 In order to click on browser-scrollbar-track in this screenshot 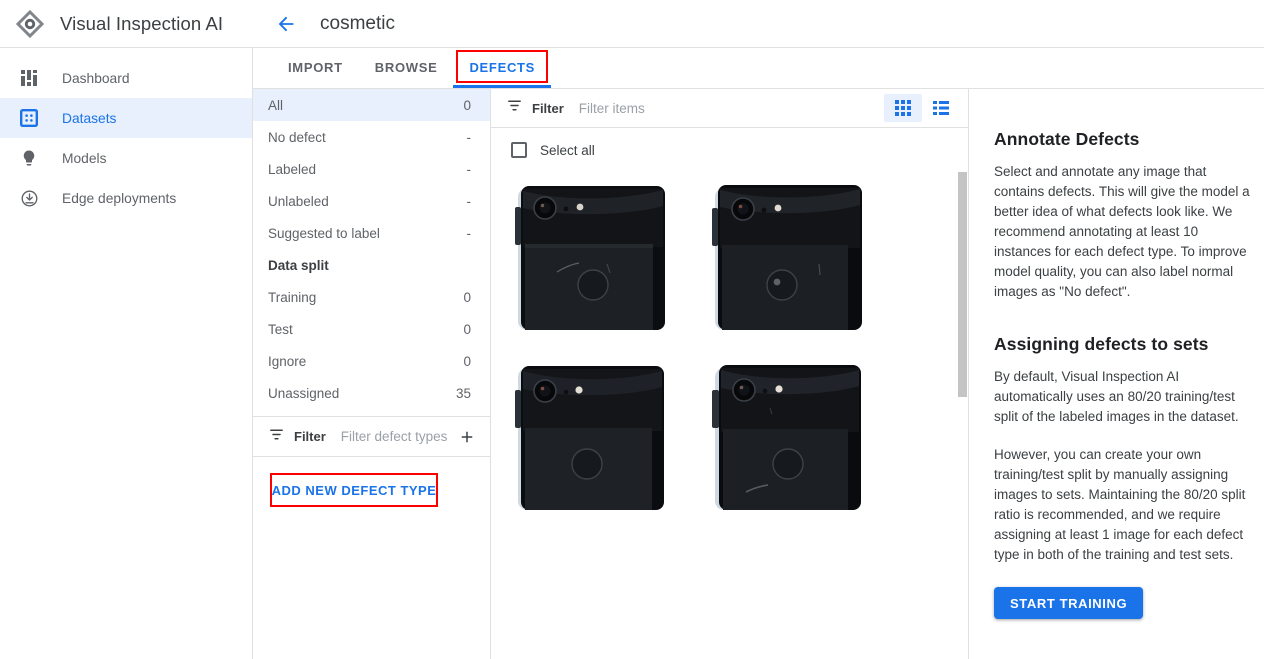, I will do `click(962, 393)`.